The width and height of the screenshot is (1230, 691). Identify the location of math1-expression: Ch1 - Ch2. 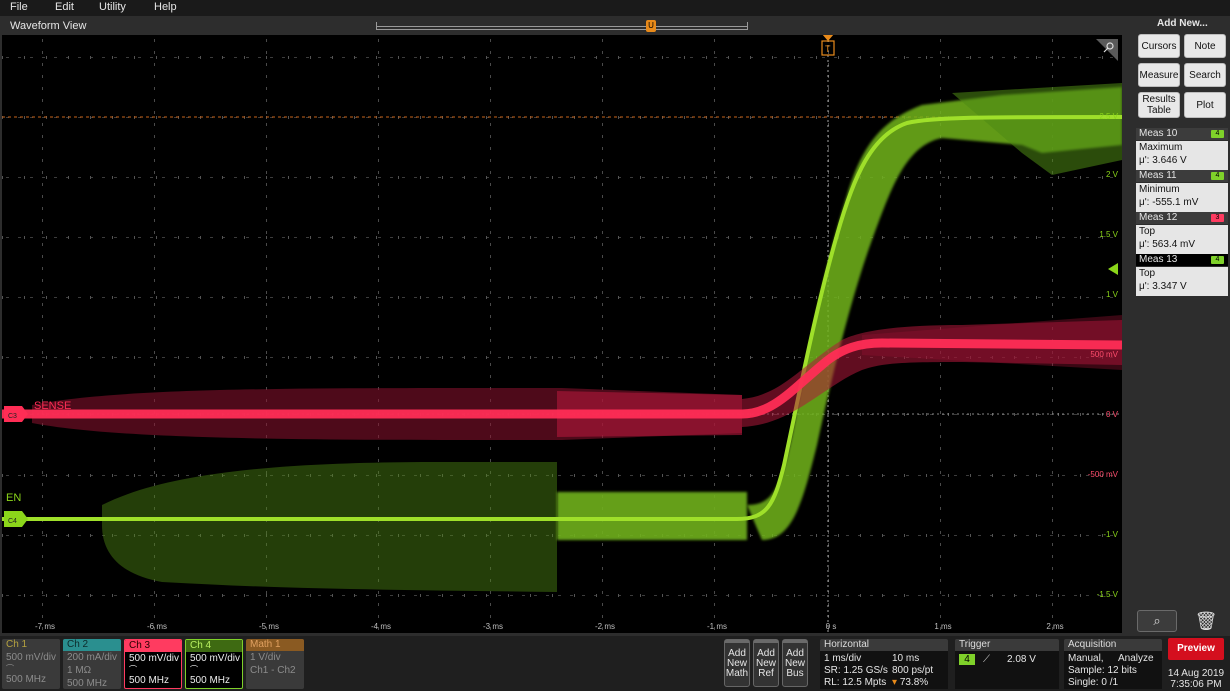
(273, 670).